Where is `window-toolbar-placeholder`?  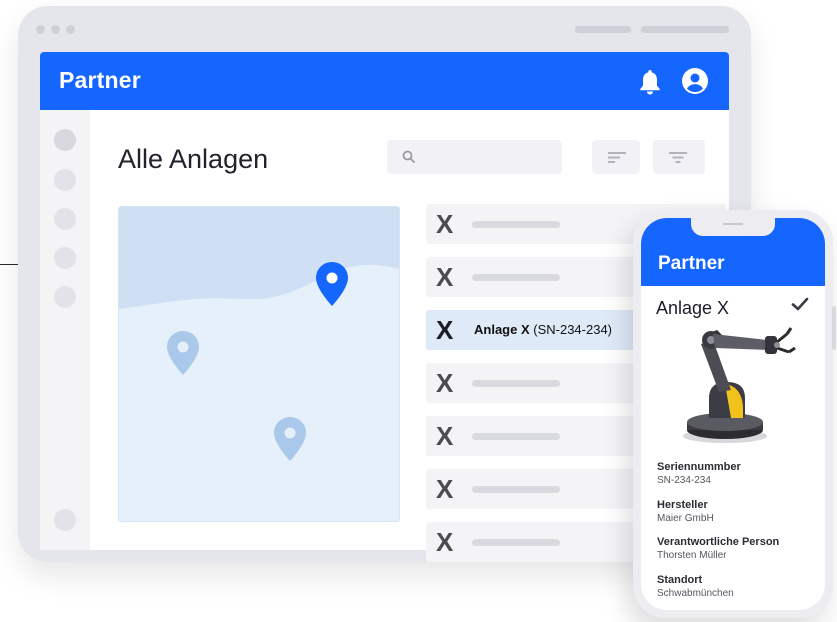
window-toolbar-placeholder is located at coordinates (652, 29).